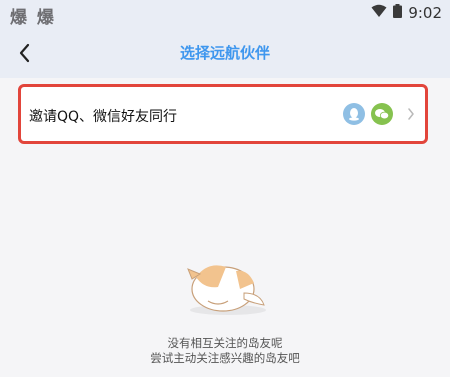 This screenshot has width=450, height=377. I want to click on page-title: 选择远航伙伴, so click(224, 53).